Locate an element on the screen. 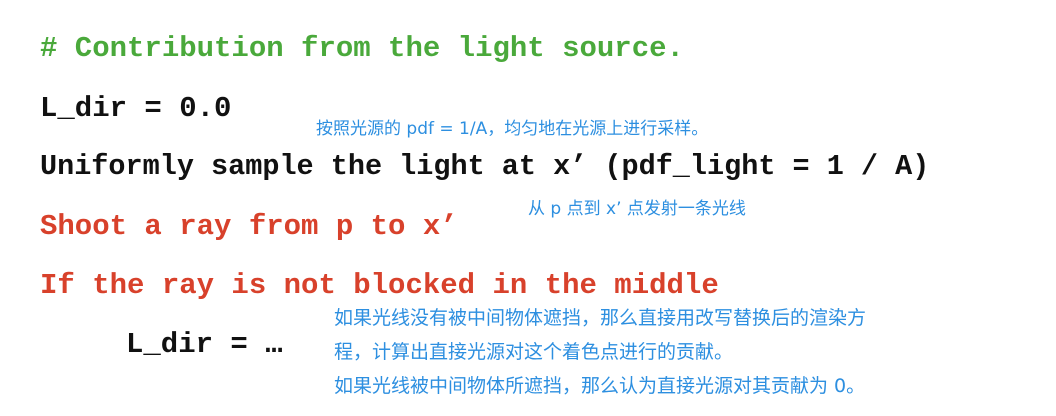 The width and height of the screenshot is (1056, 416). code-if-emphasis: in the middle is located at coordinates (605, 285).